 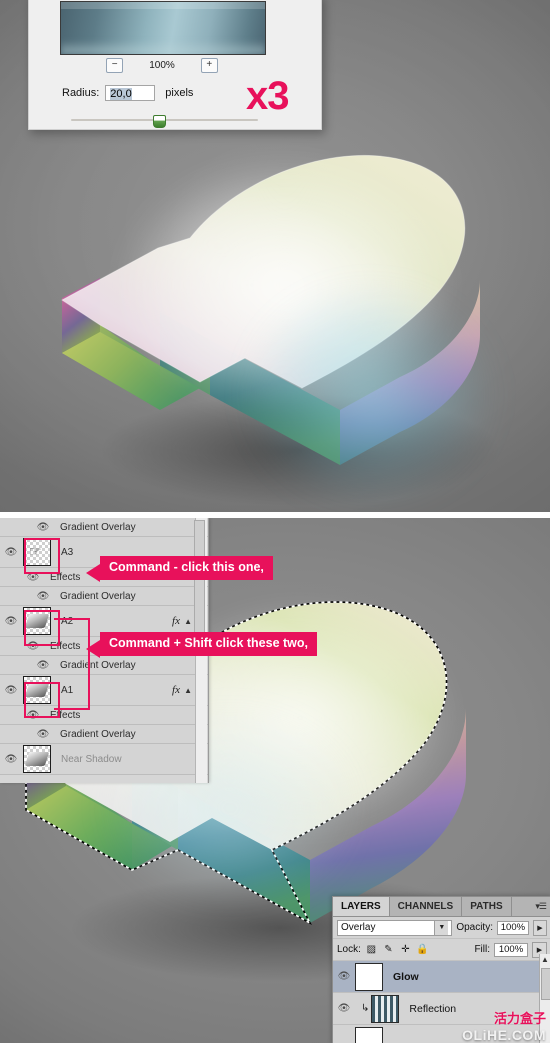 I want to click on lock-label: Lock:, so click(x=349, y=949).